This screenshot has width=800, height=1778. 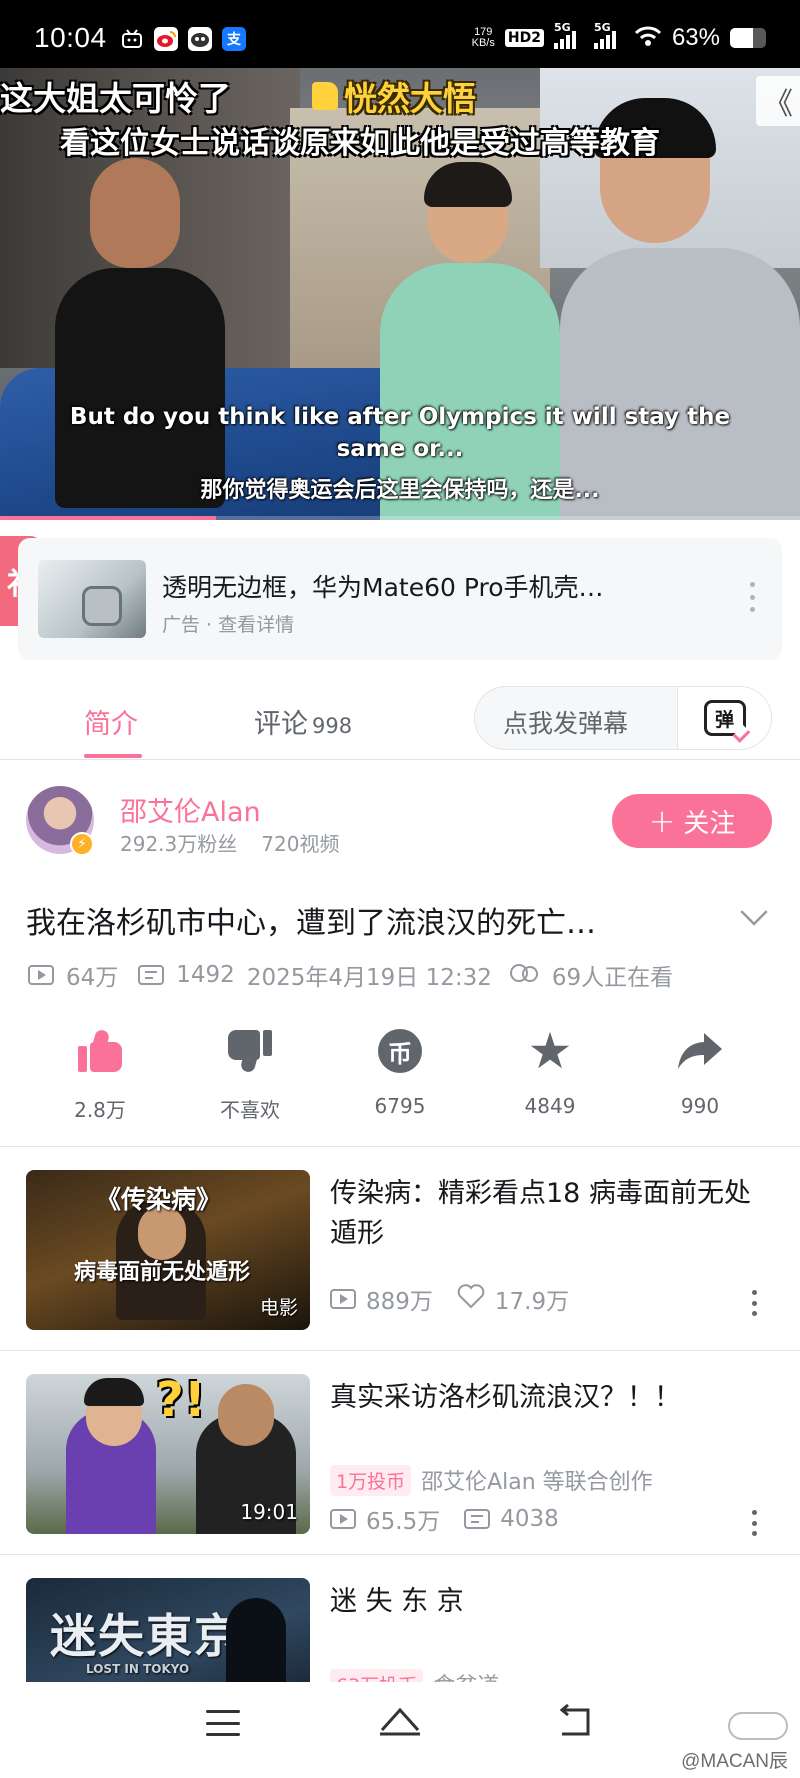 I want to click on network-speed: 179 KB/s, so click(x=483, y=37).